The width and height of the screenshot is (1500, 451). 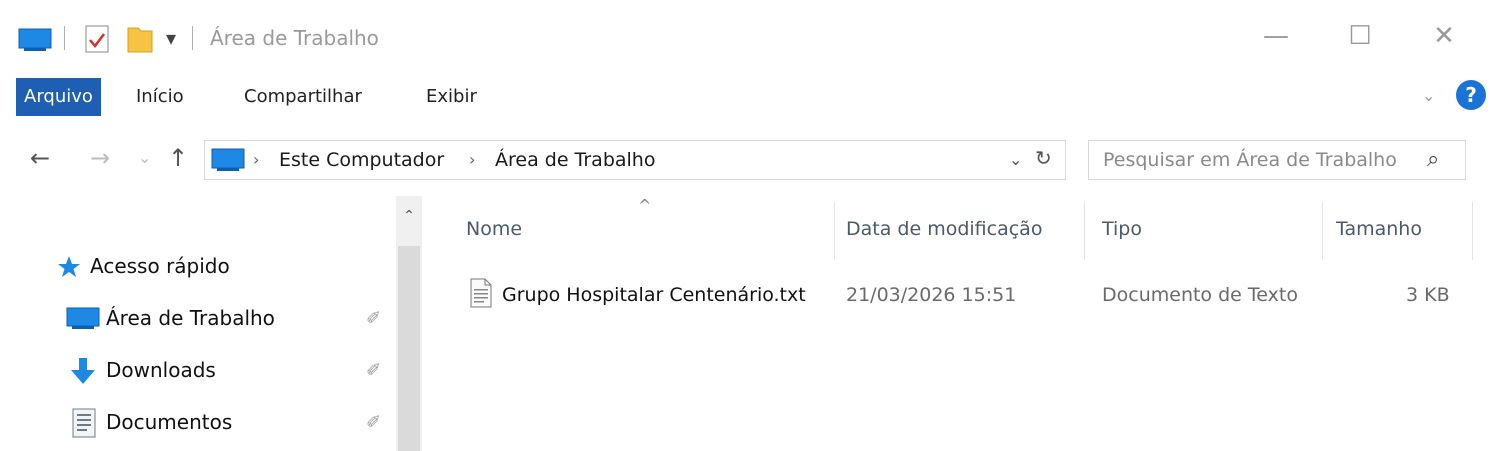 What do you see at coordinates (144, 157) in the screenshot?
I see `recent-locations-button: ⌄` at bounding box center [144, 157].